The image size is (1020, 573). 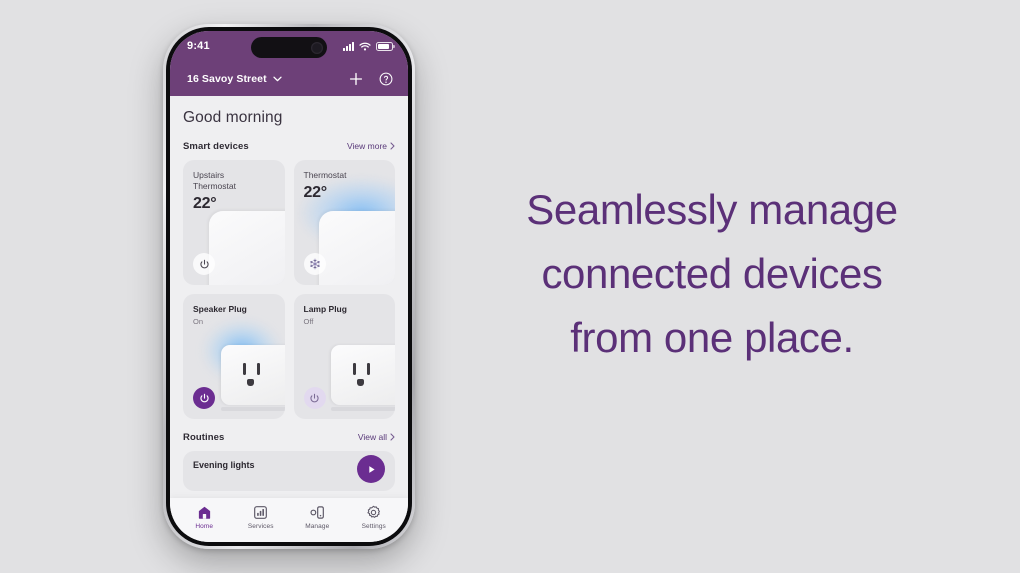 I want to click on headline-line-3: from one place., so click(x=712, y=337).